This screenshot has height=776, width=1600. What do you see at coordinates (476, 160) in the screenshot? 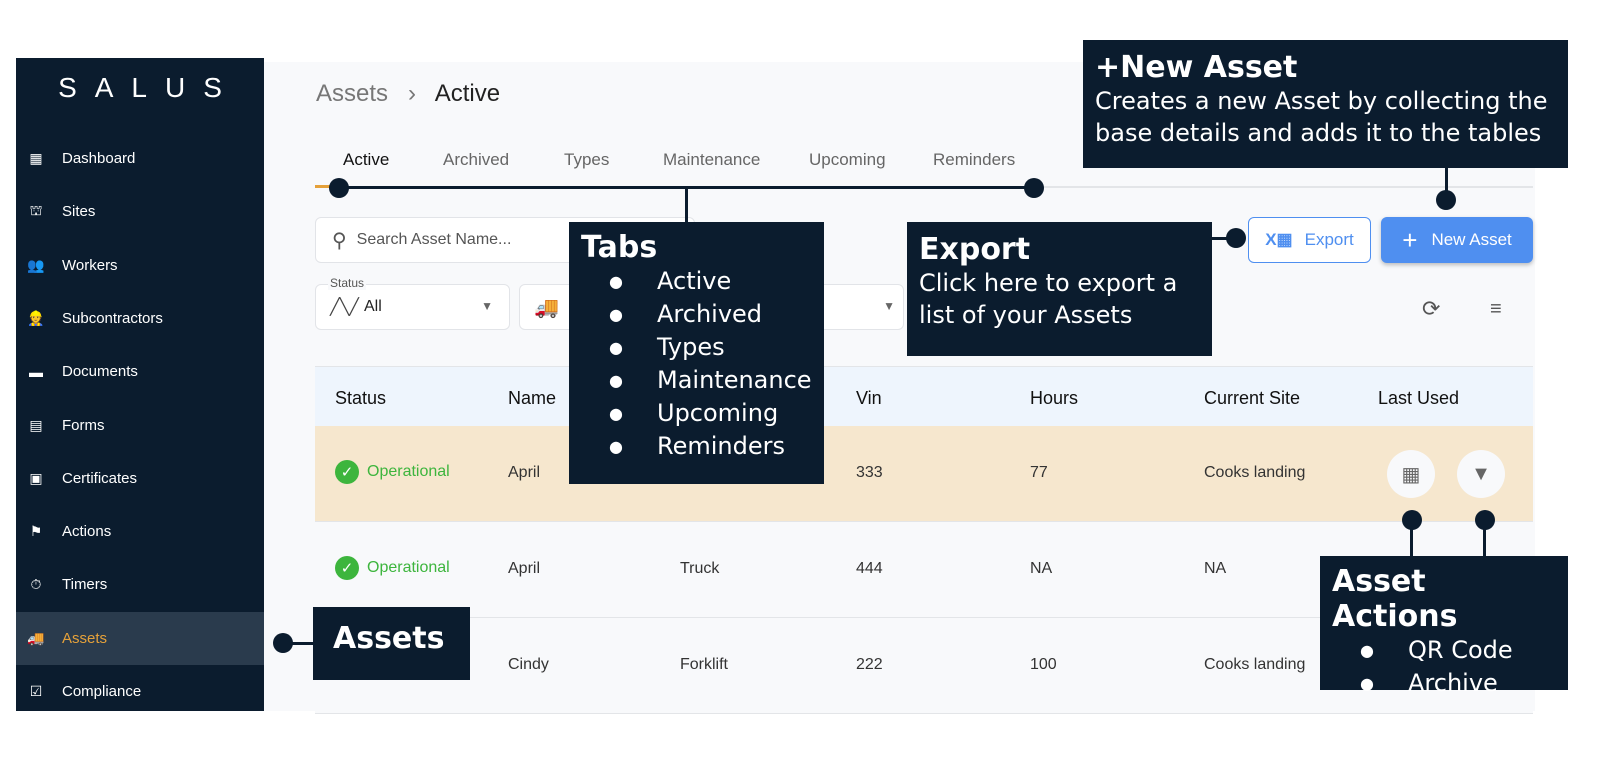
I see `tab-archived: Archived` at bounding box center [476, 160].